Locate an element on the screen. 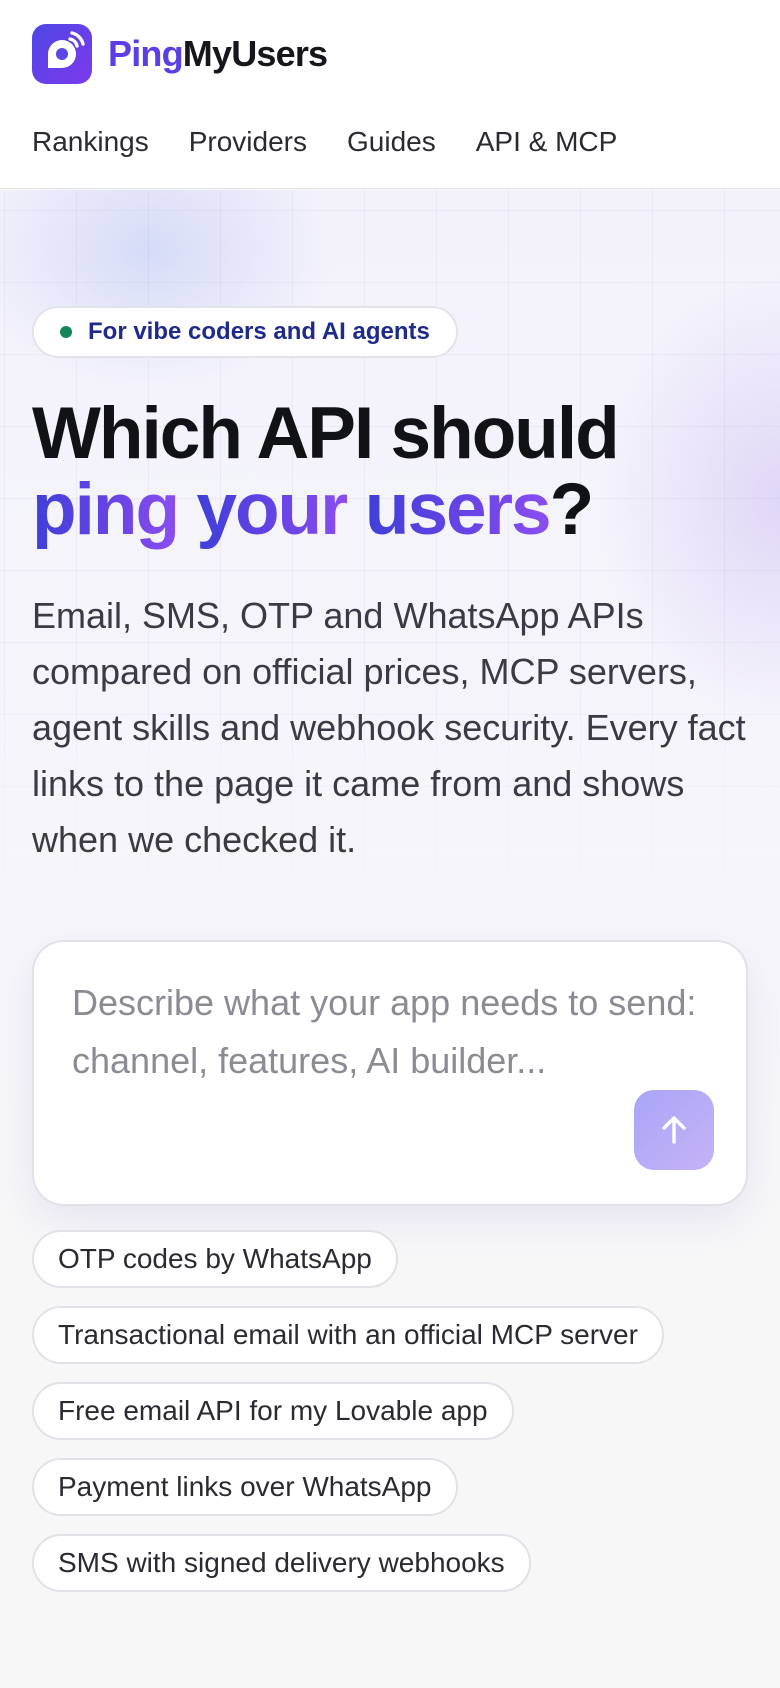 Image resolution: width=780 pixels, height=1688 pixels. nav-item-guides: Guides is located at coordinates (391, 142).